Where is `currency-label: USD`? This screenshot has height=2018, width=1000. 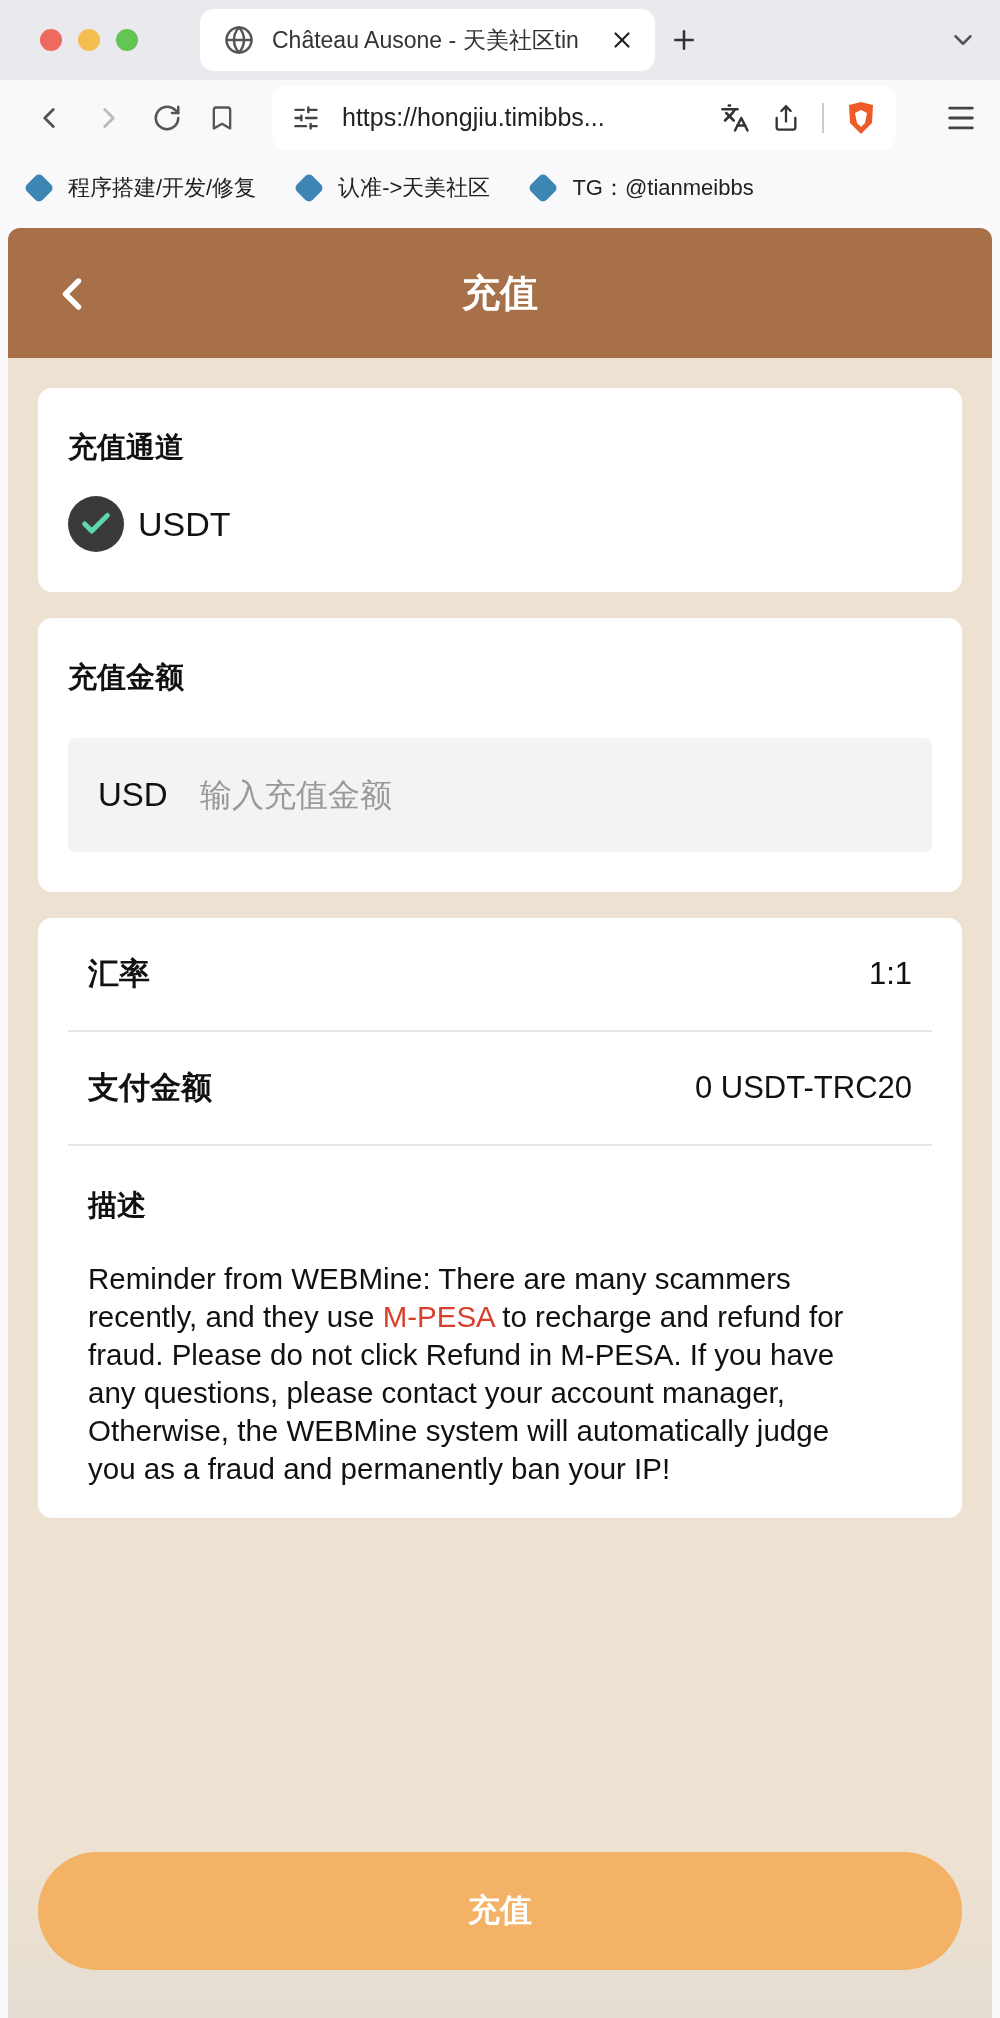
currency-label: USD is located at coordinates (133, 795).